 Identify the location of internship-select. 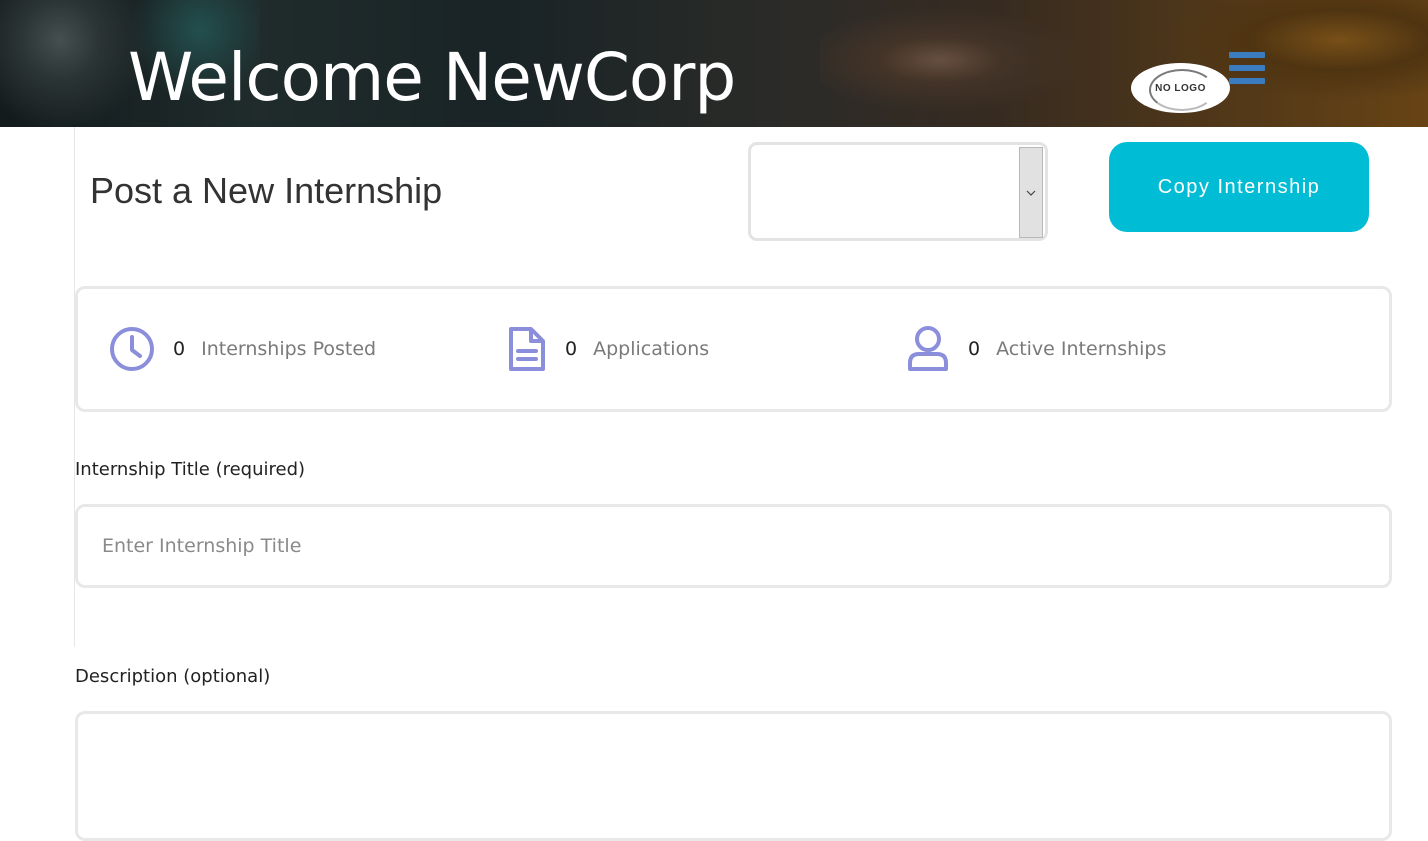
(898, 191).